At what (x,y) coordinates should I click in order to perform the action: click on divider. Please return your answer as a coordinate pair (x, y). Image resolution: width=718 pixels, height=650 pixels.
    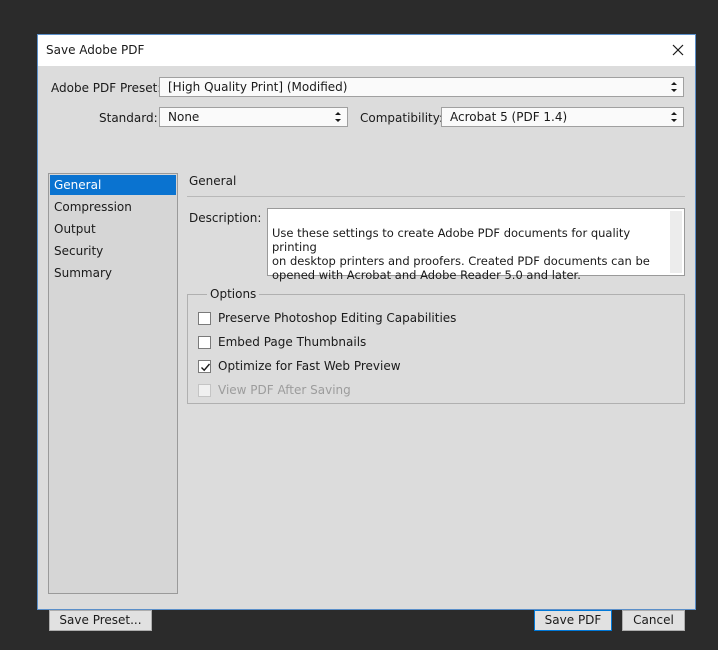
    Looking at the image, I should click on (436, 196).